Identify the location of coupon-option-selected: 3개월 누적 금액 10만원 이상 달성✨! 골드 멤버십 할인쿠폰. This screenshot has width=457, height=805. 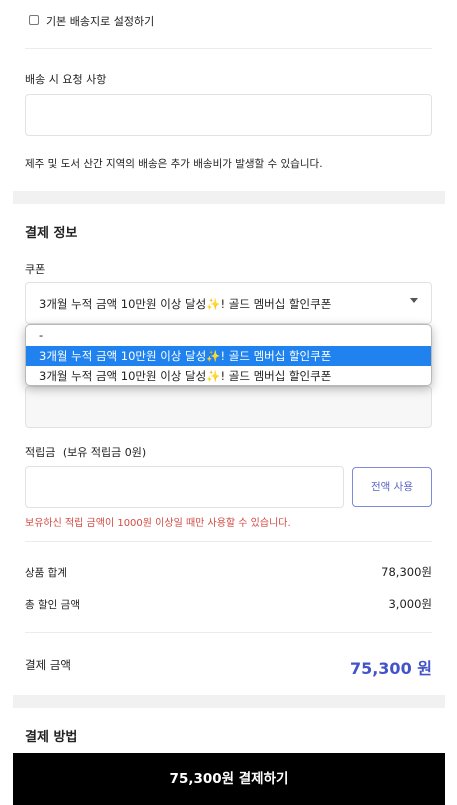
(228, 356).